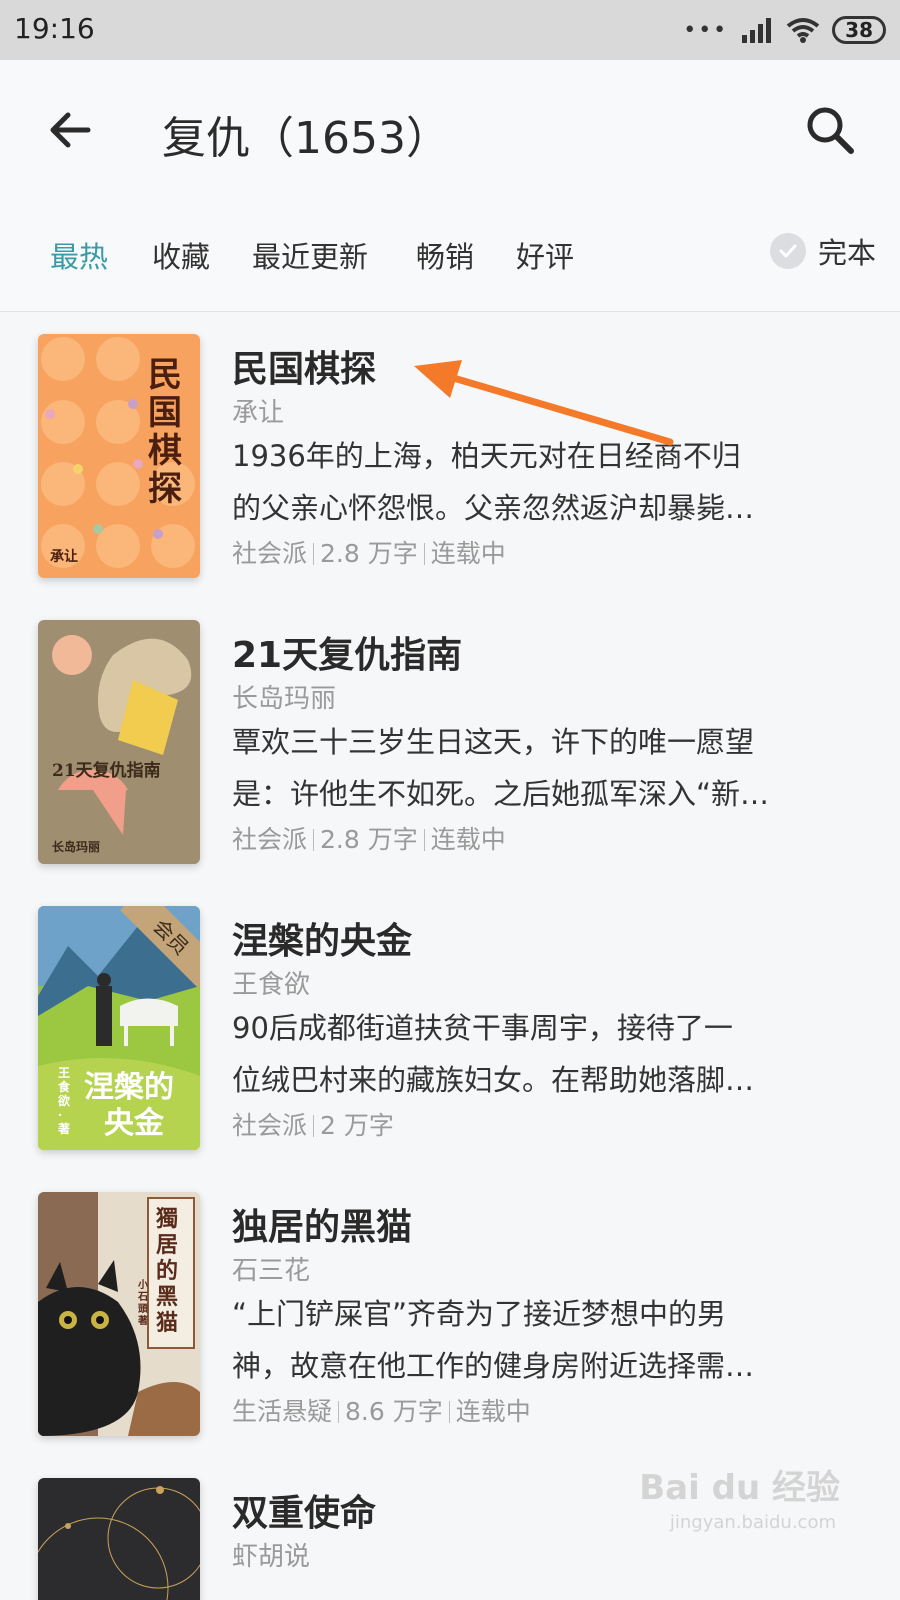 The width and height of the screenshot is (900, 1600). I want to click on book-cover: 21天复仇指南 长岛玛丽, so click(119, 742).